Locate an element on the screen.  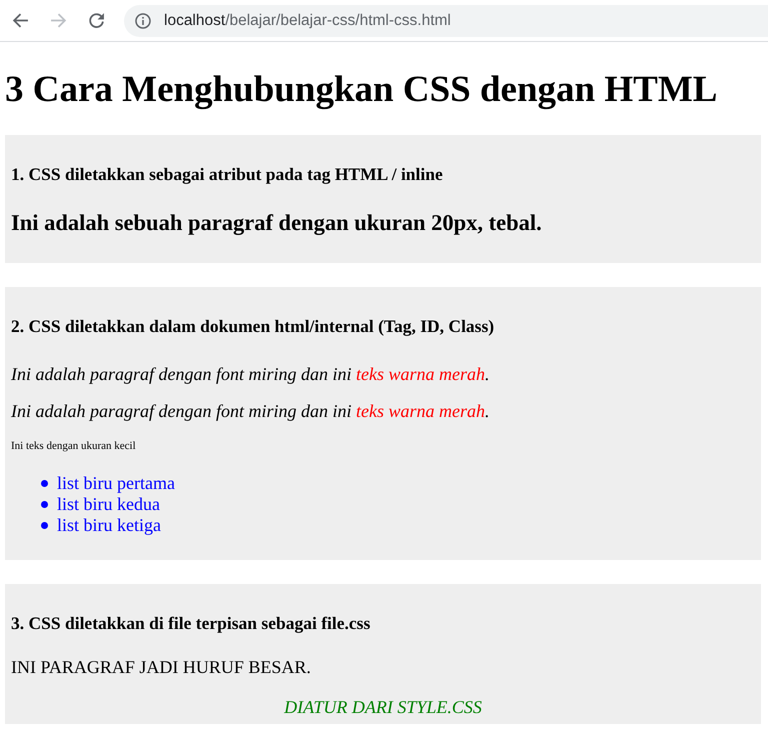
note-text: DIATUR DARI STYLE.CSS is located at coordinates (383, 707).